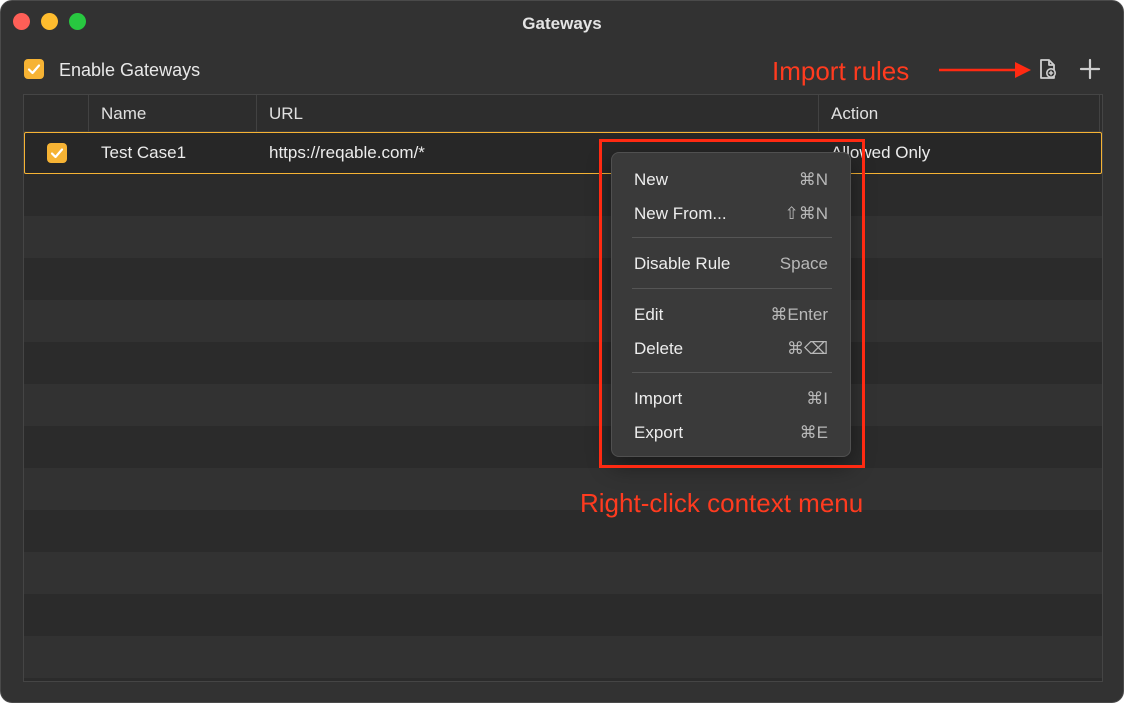 This screenshot has width=1124, height=703. I want to click on document-import-icon, so click(1048, 69).